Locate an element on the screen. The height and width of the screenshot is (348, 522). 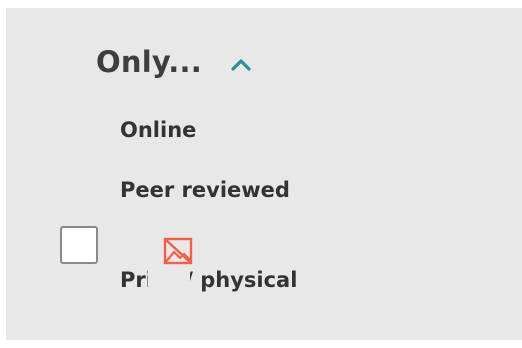
filter-option-peer-reviewed: Peer reviewed is located at coordinates (205, 190).